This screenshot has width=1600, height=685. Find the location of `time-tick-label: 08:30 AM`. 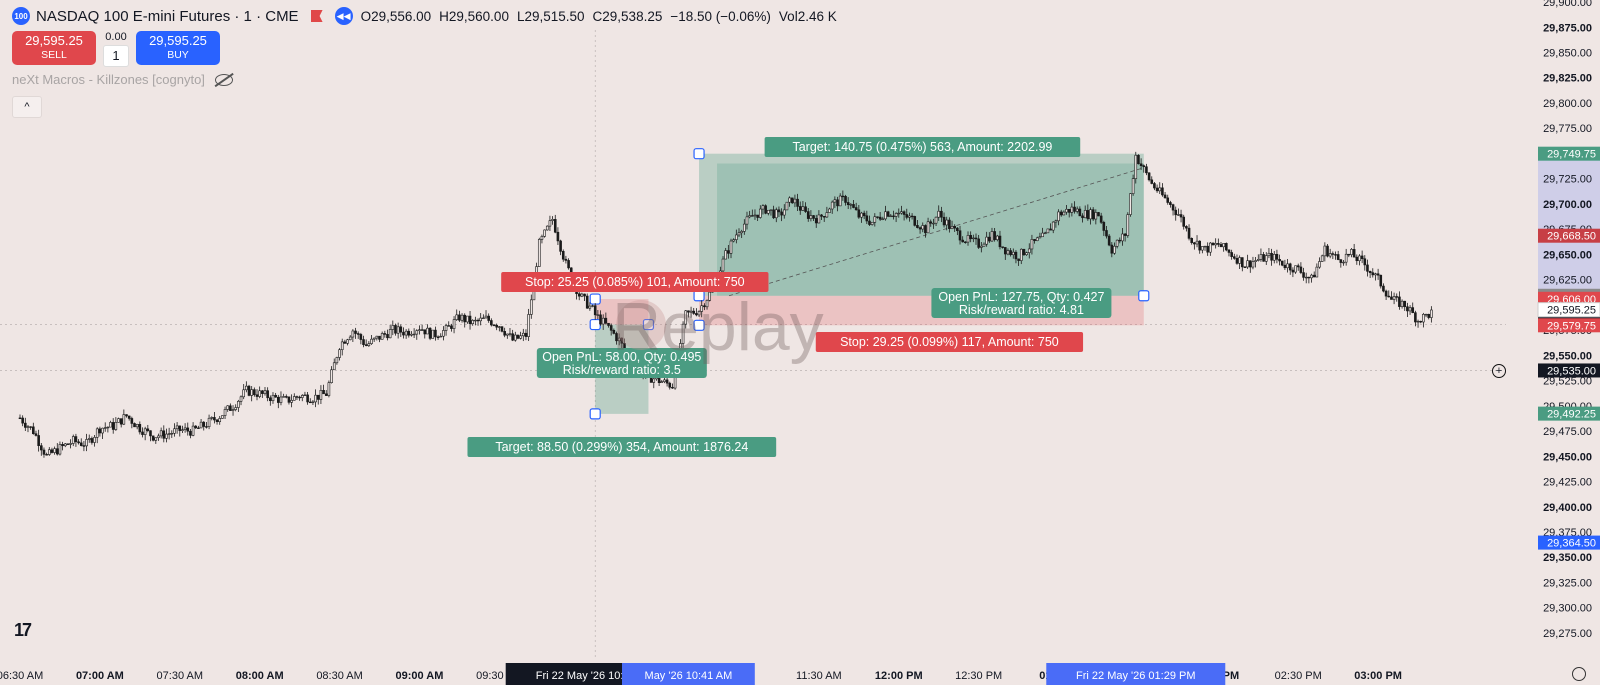

time-tick-label: 08:30 AM is located at coordinates (339, 676).